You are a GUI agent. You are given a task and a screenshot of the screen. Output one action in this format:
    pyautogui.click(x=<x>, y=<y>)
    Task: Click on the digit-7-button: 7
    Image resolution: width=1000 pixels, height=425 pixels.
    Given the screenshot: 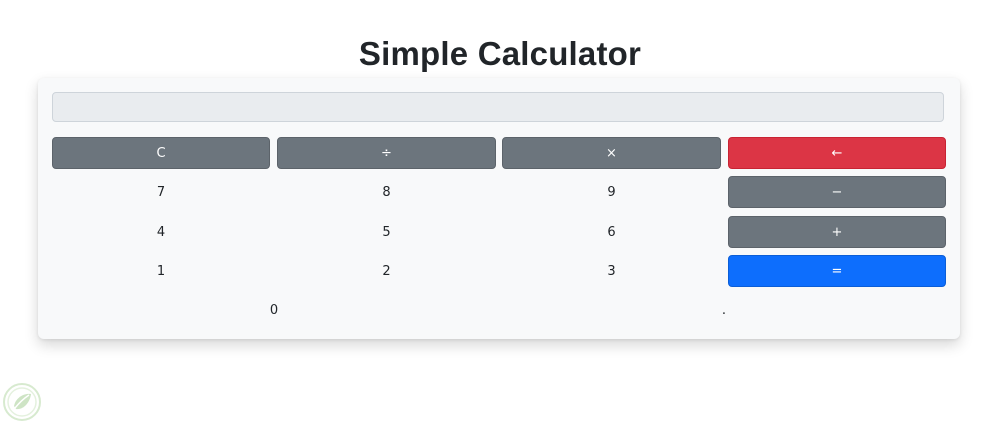 What is the action you would take?
    pyautogui.click(x=161, y=192)
    